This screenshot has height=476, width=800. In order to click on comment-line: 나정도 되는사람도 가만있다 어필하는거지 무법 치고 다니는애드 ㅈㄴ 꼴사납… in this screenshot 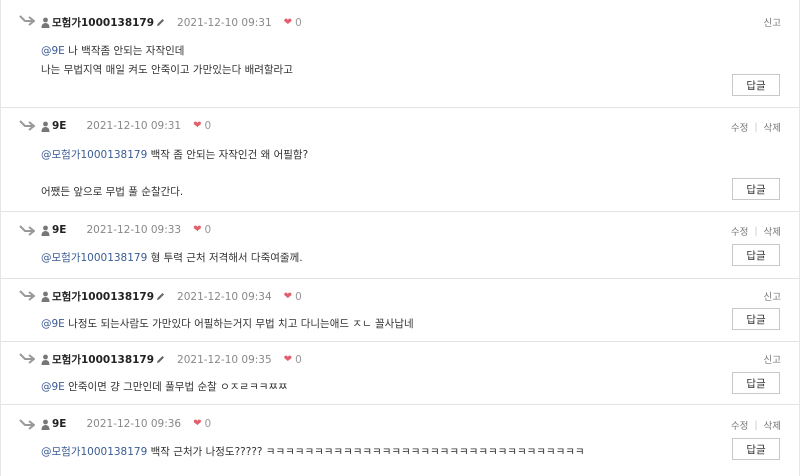, I will do `click(241, 324)`.